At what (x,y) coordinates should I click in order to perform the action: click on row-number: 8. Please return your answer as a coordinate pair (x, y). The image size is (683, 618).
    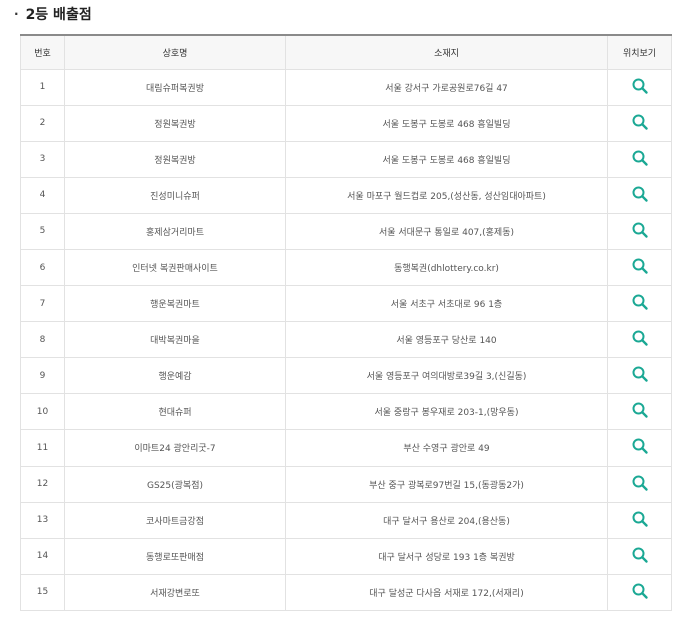
    Looking at the image, I should click on (42, 340).